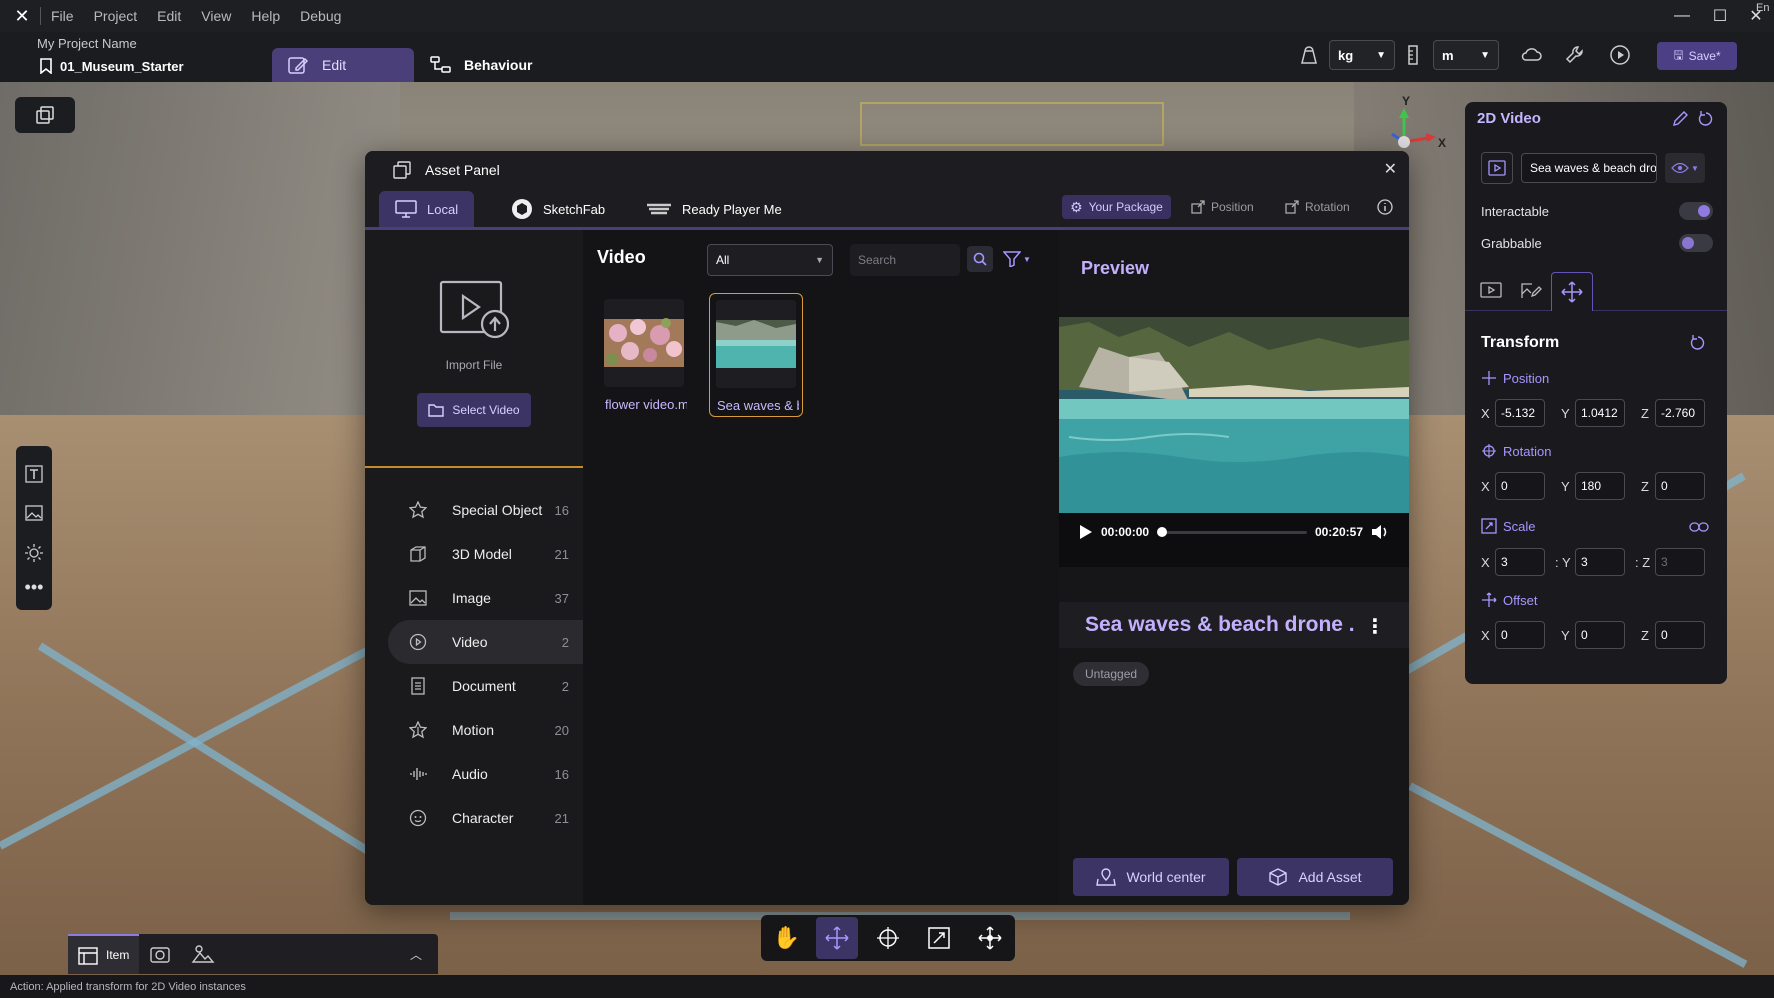  What do you see at coordinates (1600, 413) in the screenshot?
I see `position-y-input: 1.0412` at bounding box center [1600, 413].